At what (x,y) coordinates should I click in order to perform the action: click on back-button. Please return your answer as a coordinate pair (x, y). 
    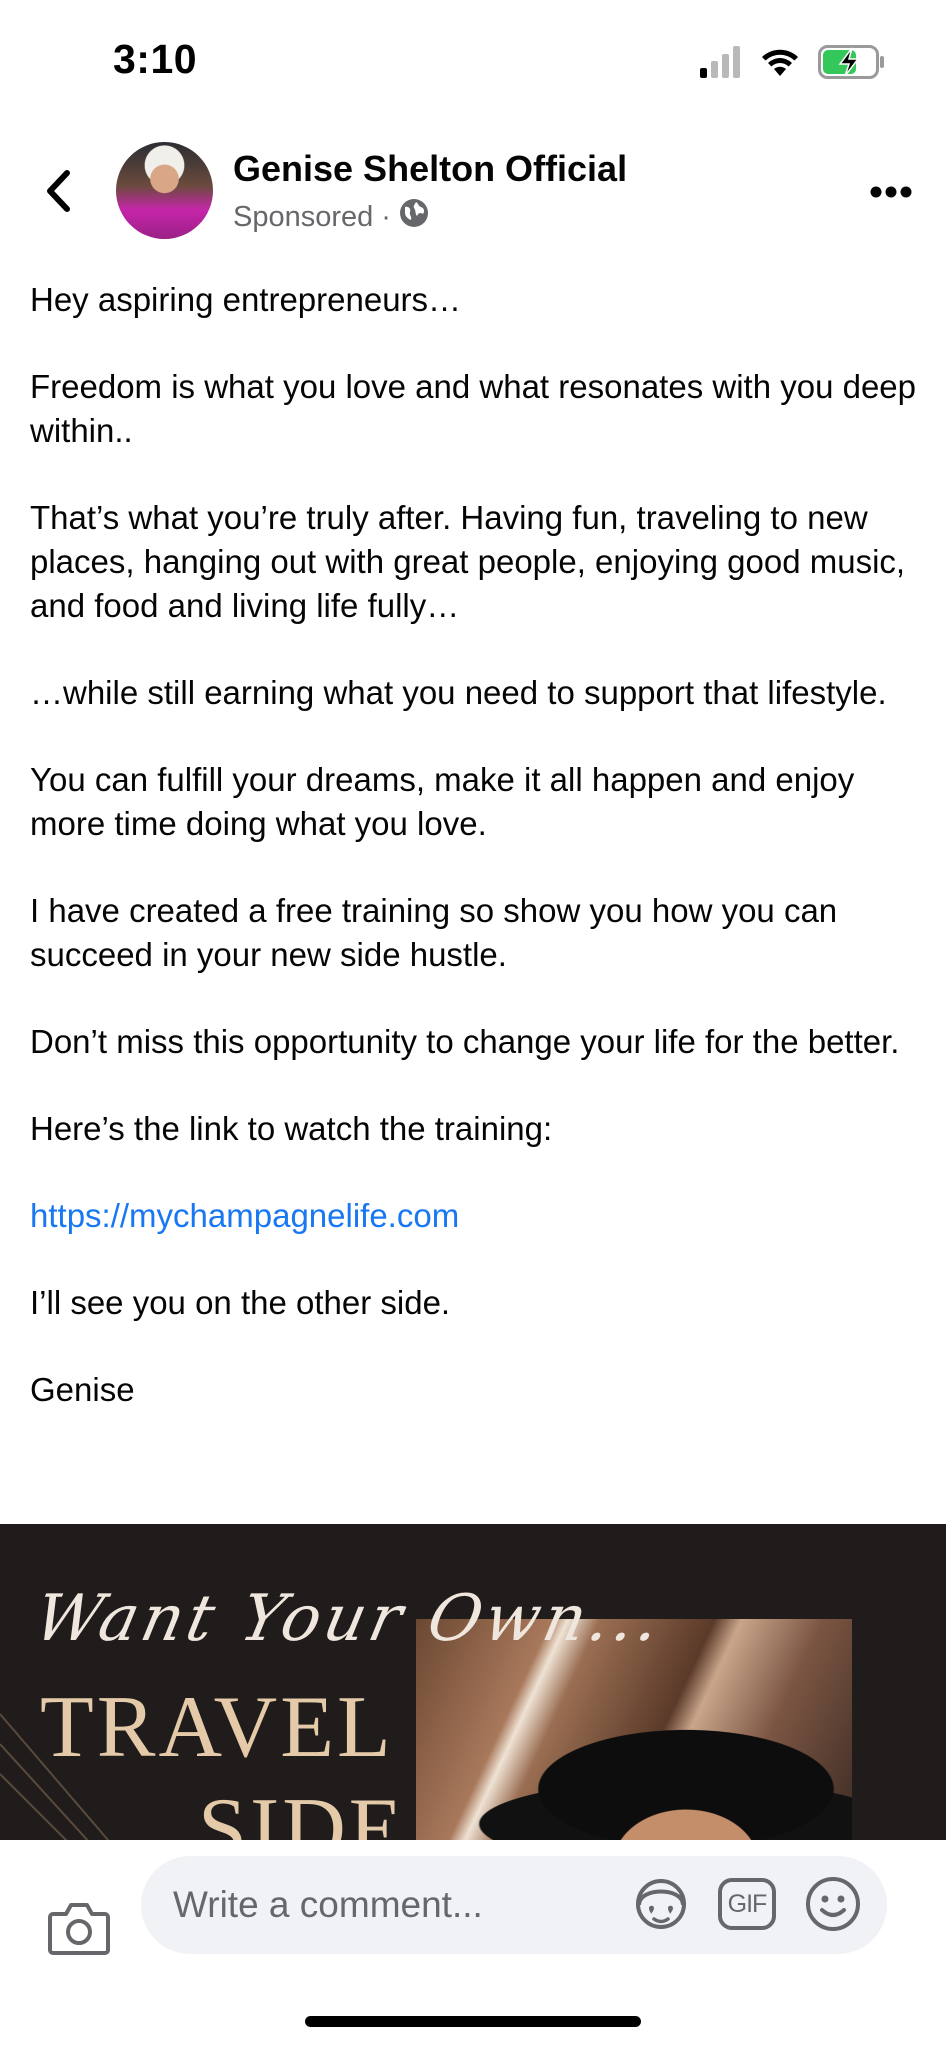
    Looking at the image, I should click on (58, 191).